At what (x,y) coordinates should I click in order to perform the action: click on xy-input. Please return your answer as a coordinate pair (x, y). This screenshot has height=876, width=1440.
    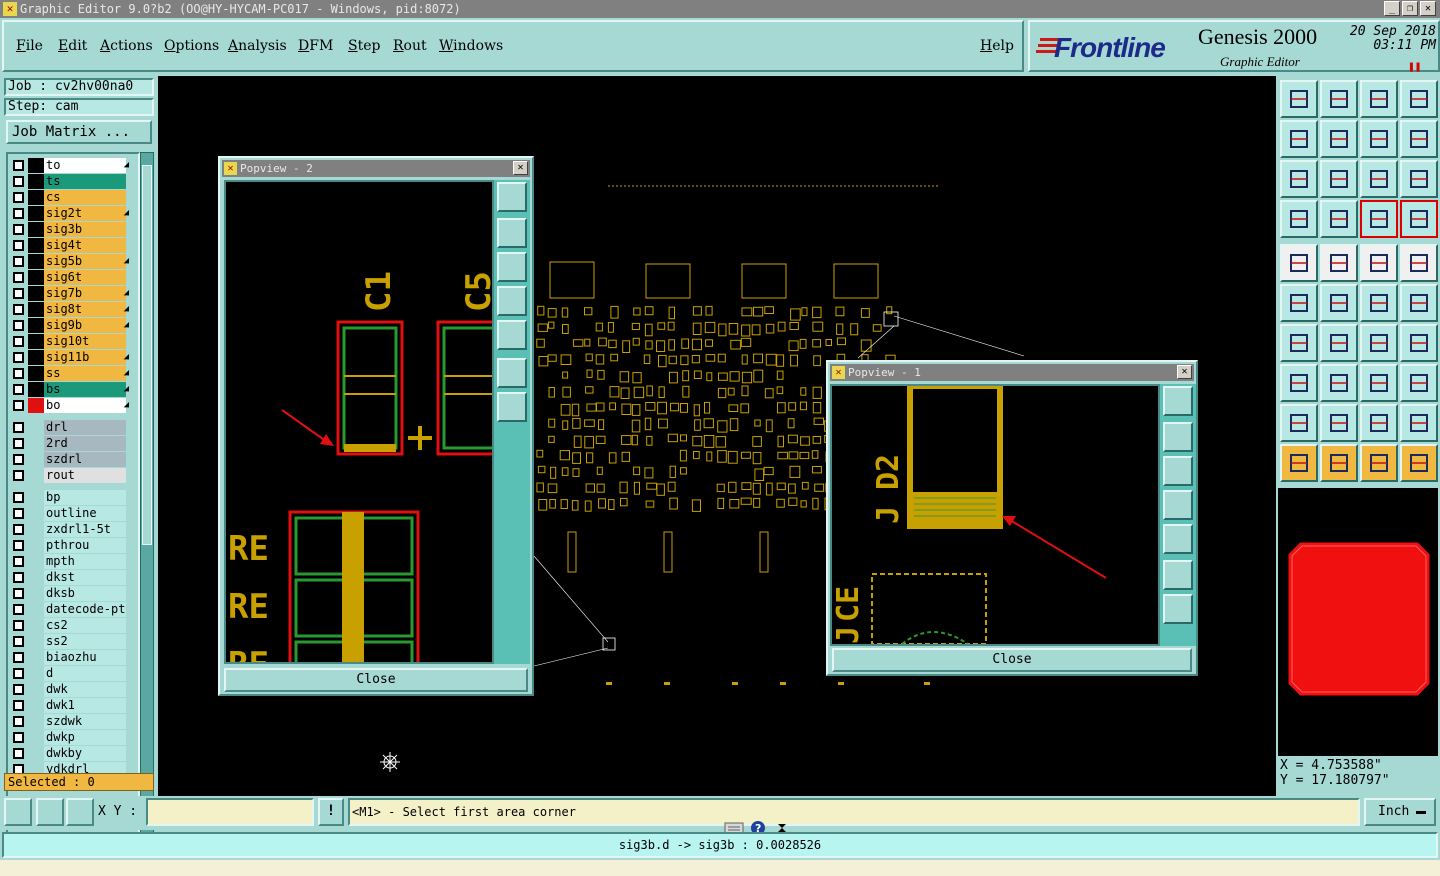
    Looking at the image, I should click on (230, 812).